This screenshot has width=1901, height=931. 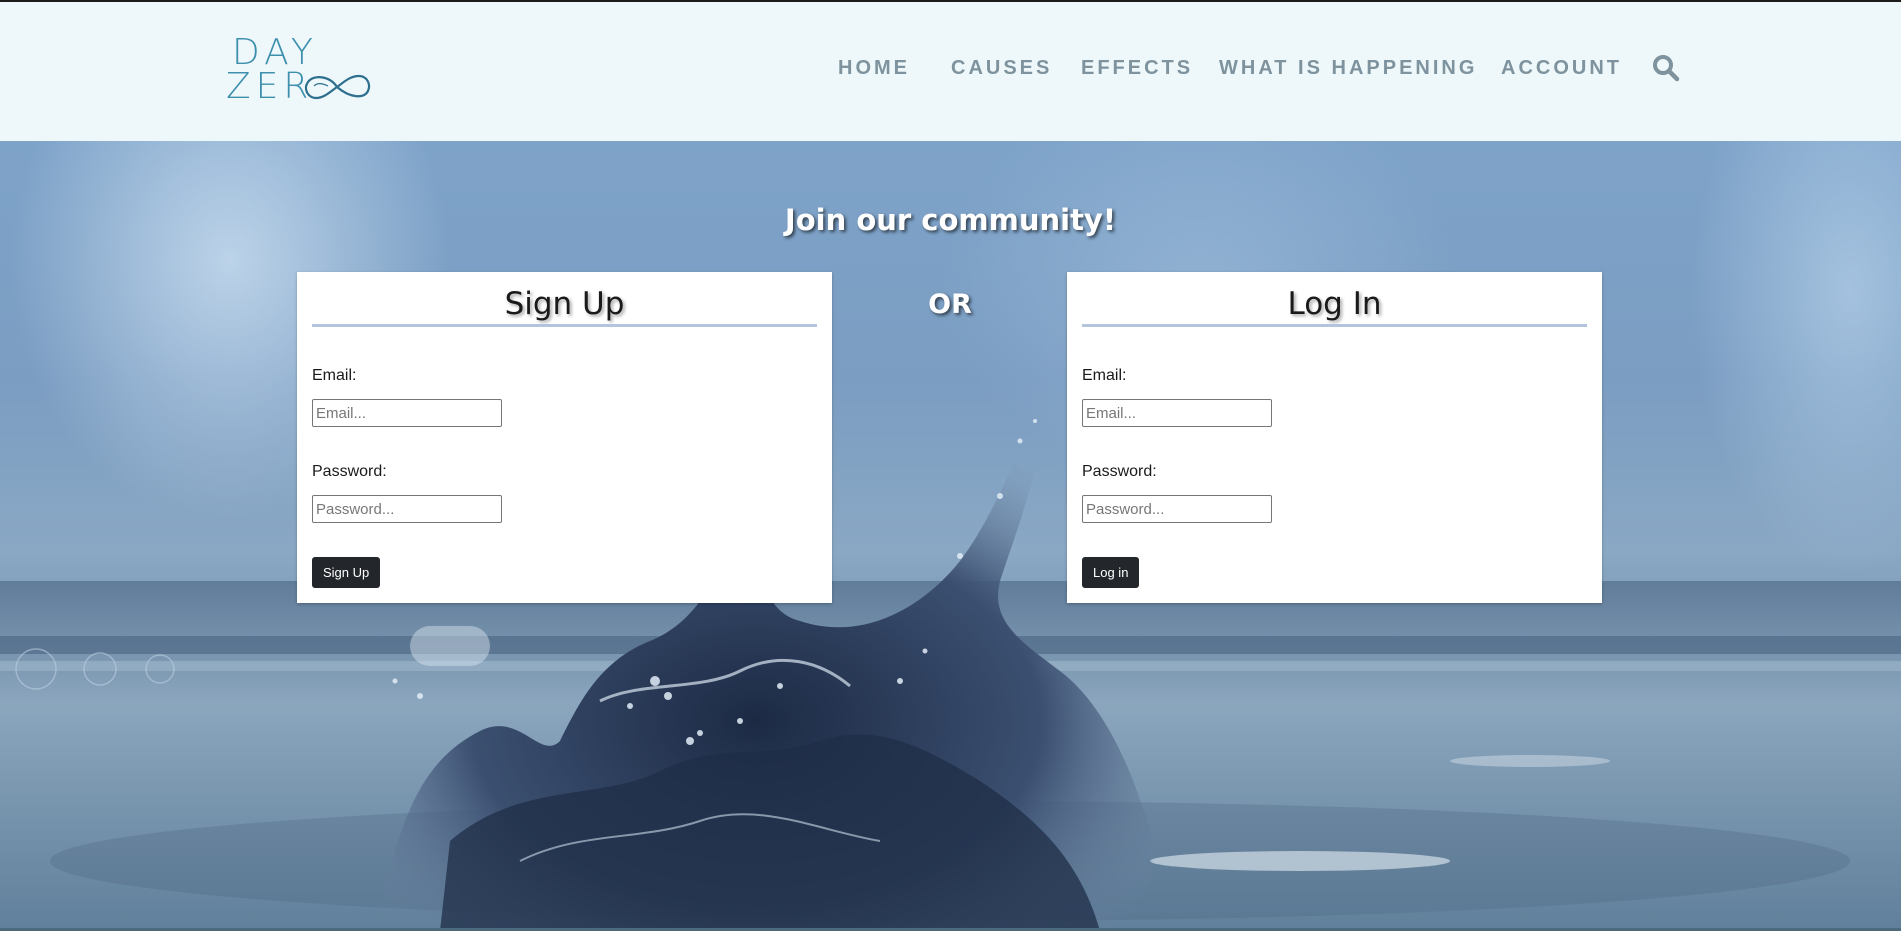 I want to click on login-email-label: Email:, so click(x=1104, y=375).